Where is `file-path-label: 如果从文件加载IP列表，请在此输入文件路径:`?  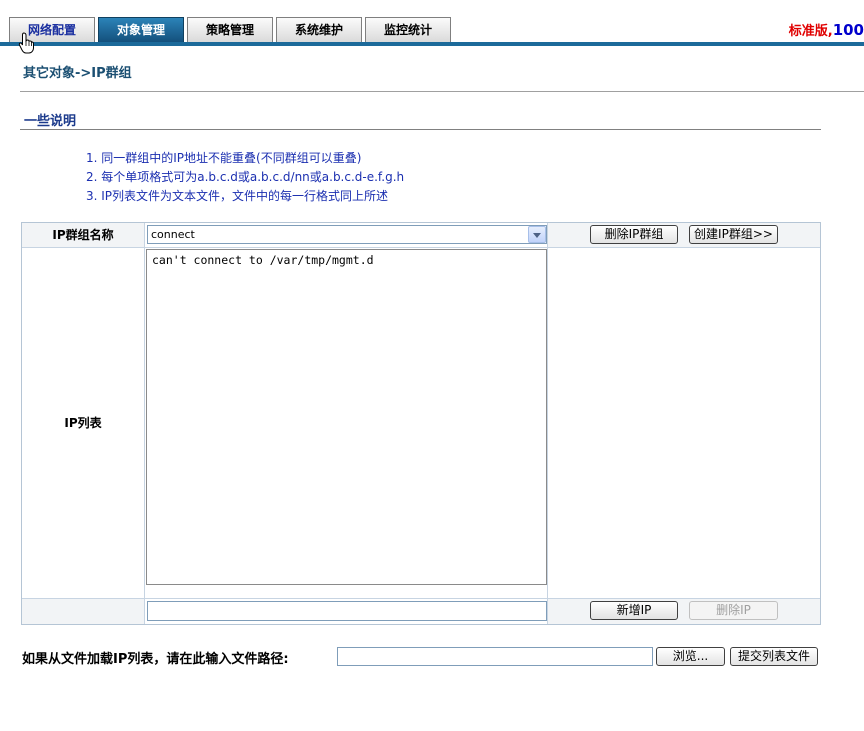 file-path-label: 如果从文件加载IP列表，请在此输入文件路径: is located at coordinates (155, 659).